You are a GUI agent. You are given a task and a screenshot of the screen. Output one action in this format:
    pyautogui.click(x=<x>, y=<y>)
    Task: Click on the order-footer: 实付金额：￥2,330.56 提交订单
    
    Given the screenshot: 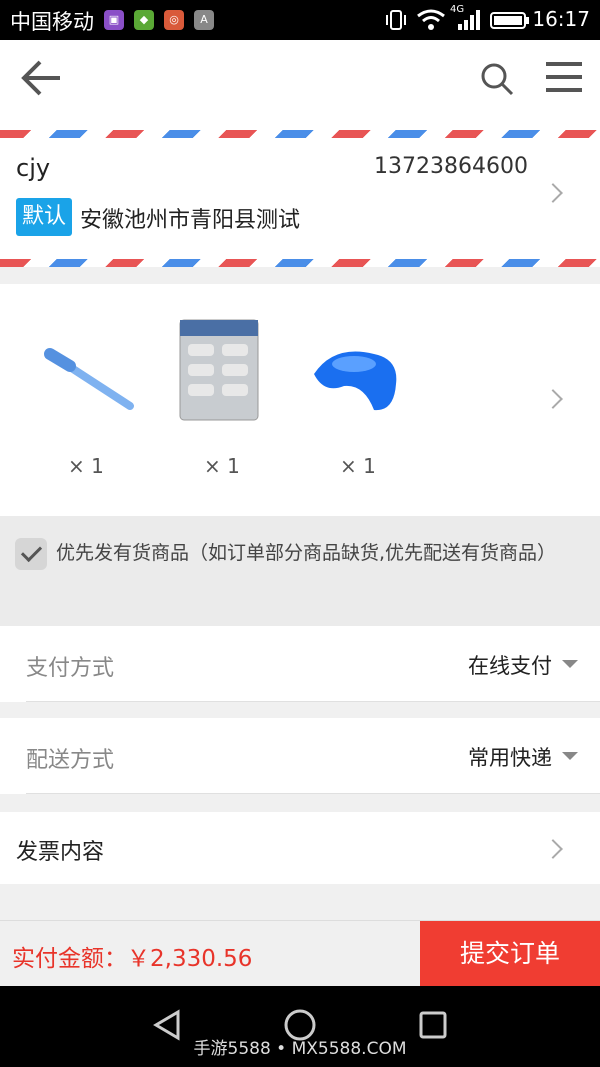 What is the action you would take?
    pyautogui.click(x=300, y=953)
    